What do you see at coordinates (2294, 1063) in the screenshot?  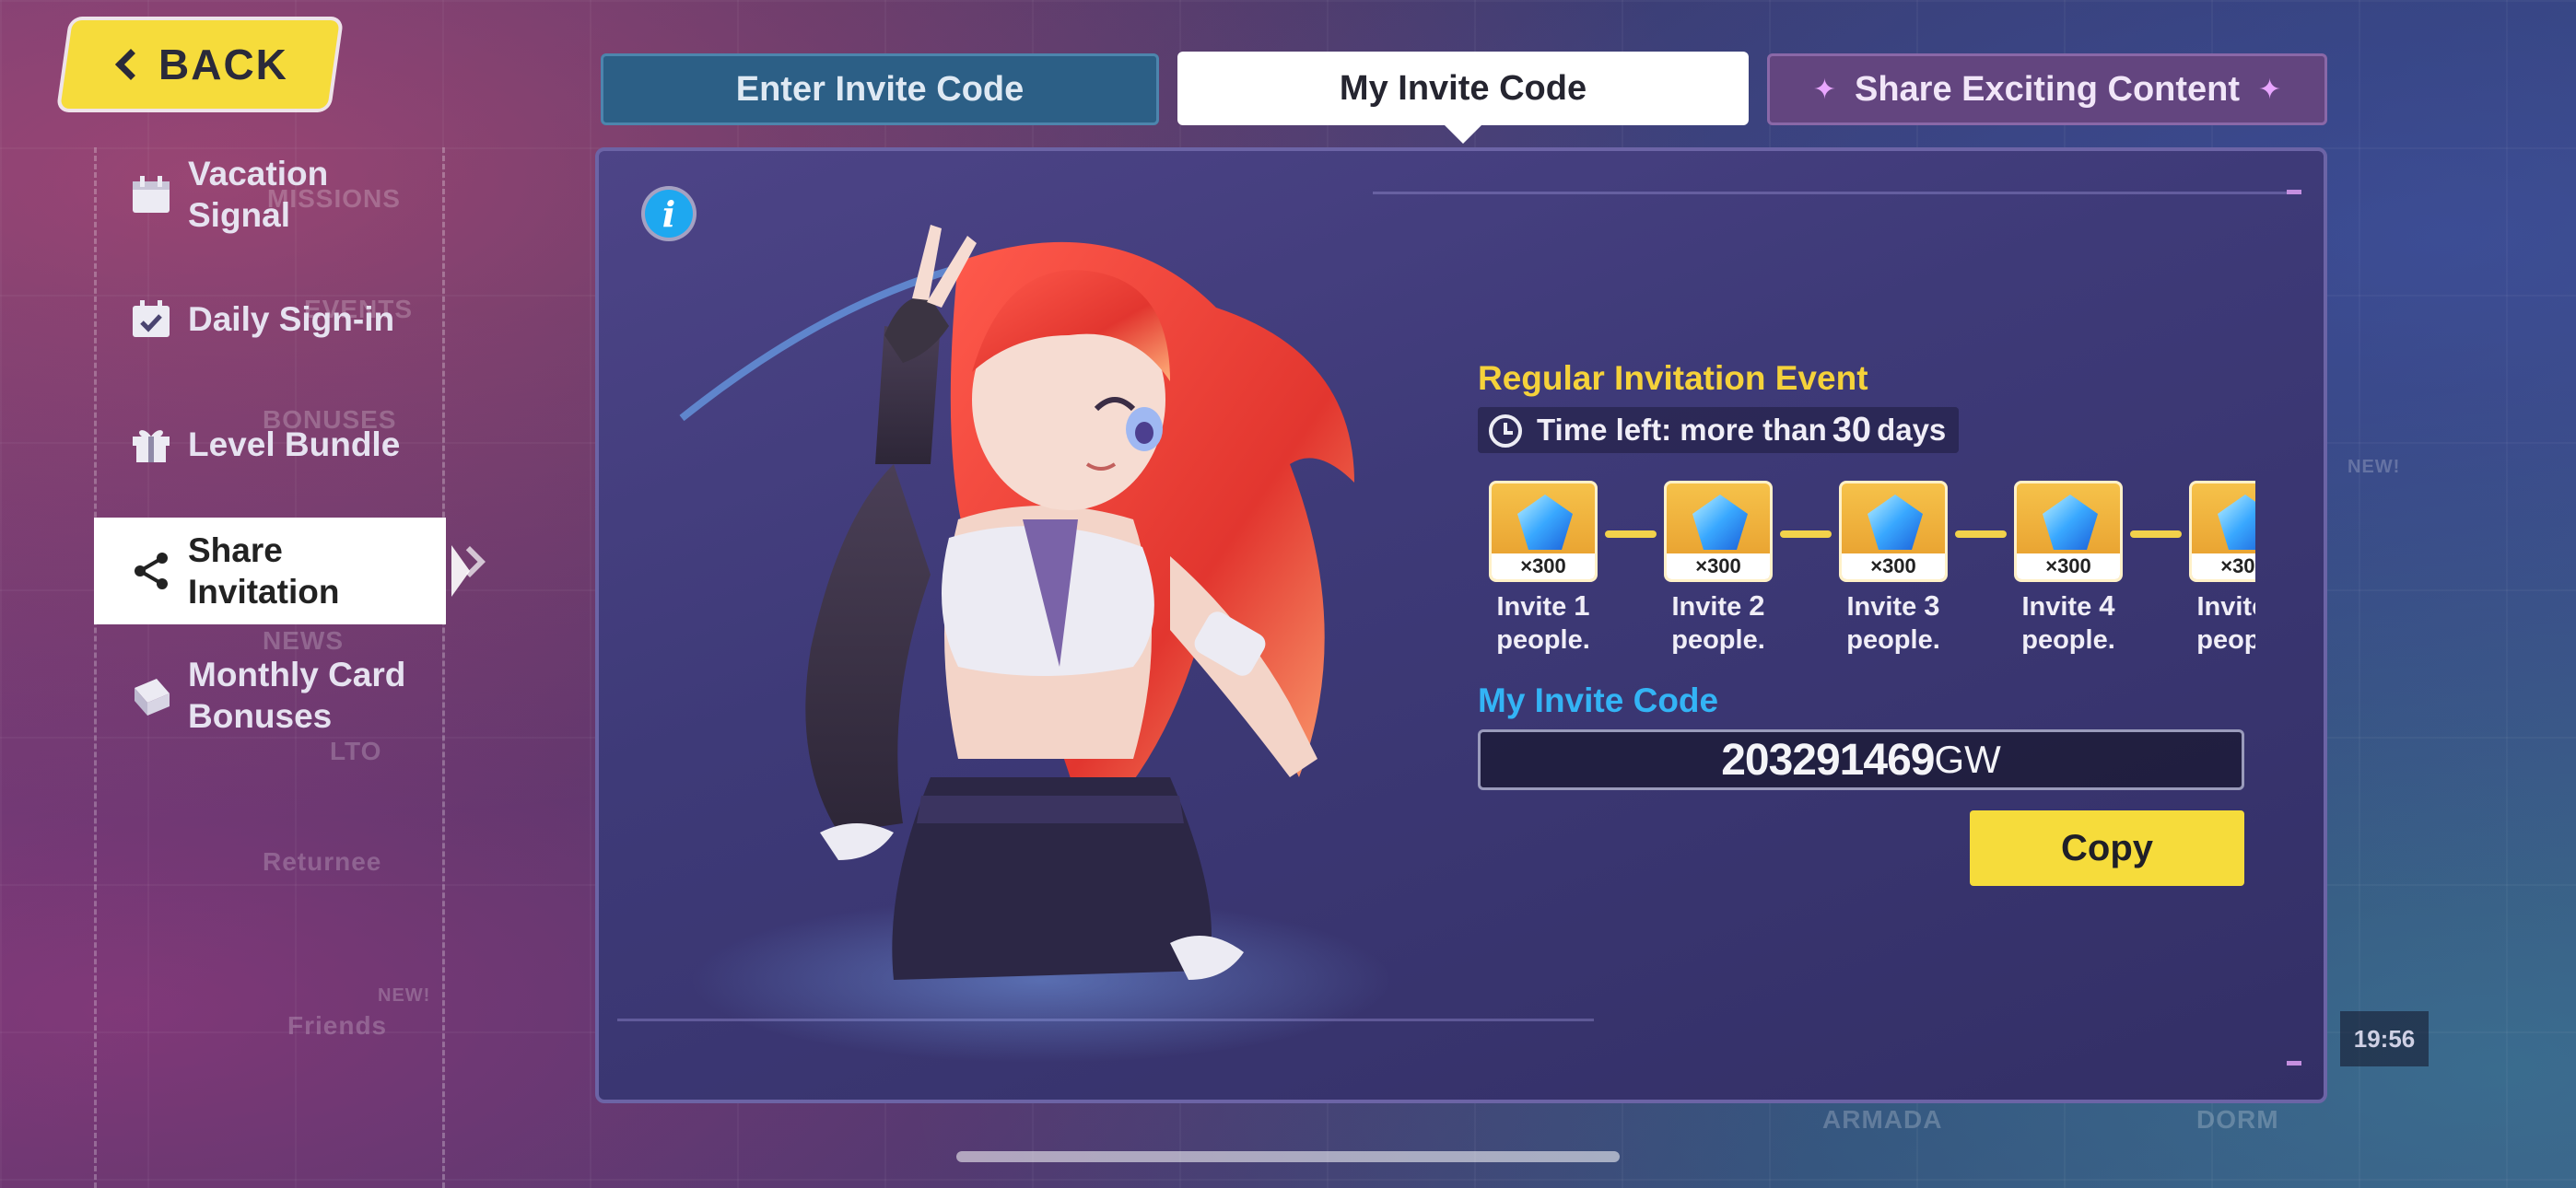 I see `panel-corner-mark-bottom` at bounding box center [2294, 1063].